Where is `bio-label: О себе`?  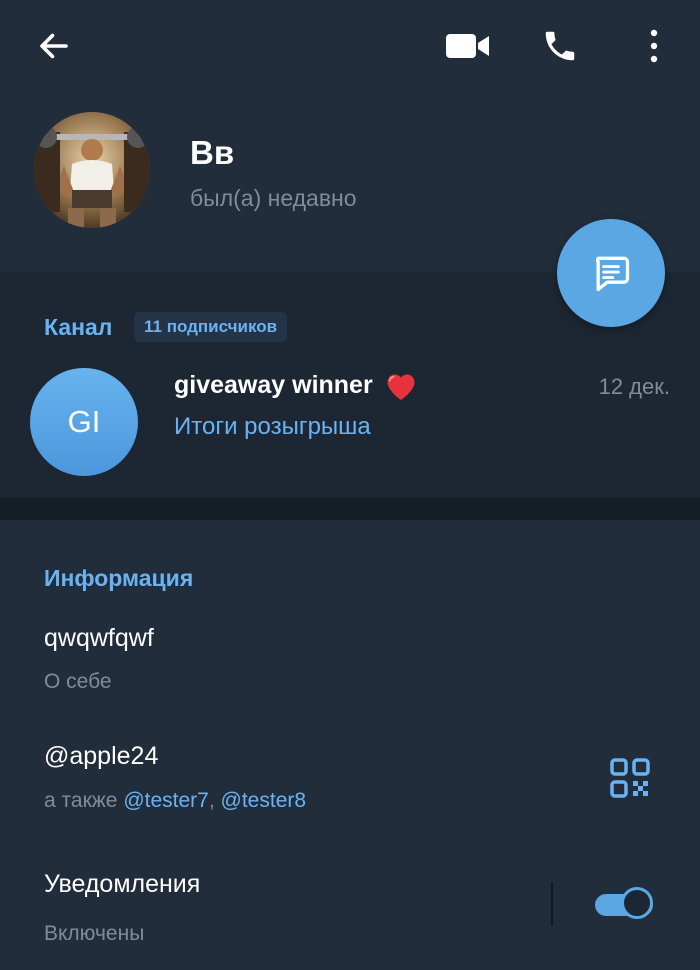 bio-label: О себе is located at coordinates (78, 681).